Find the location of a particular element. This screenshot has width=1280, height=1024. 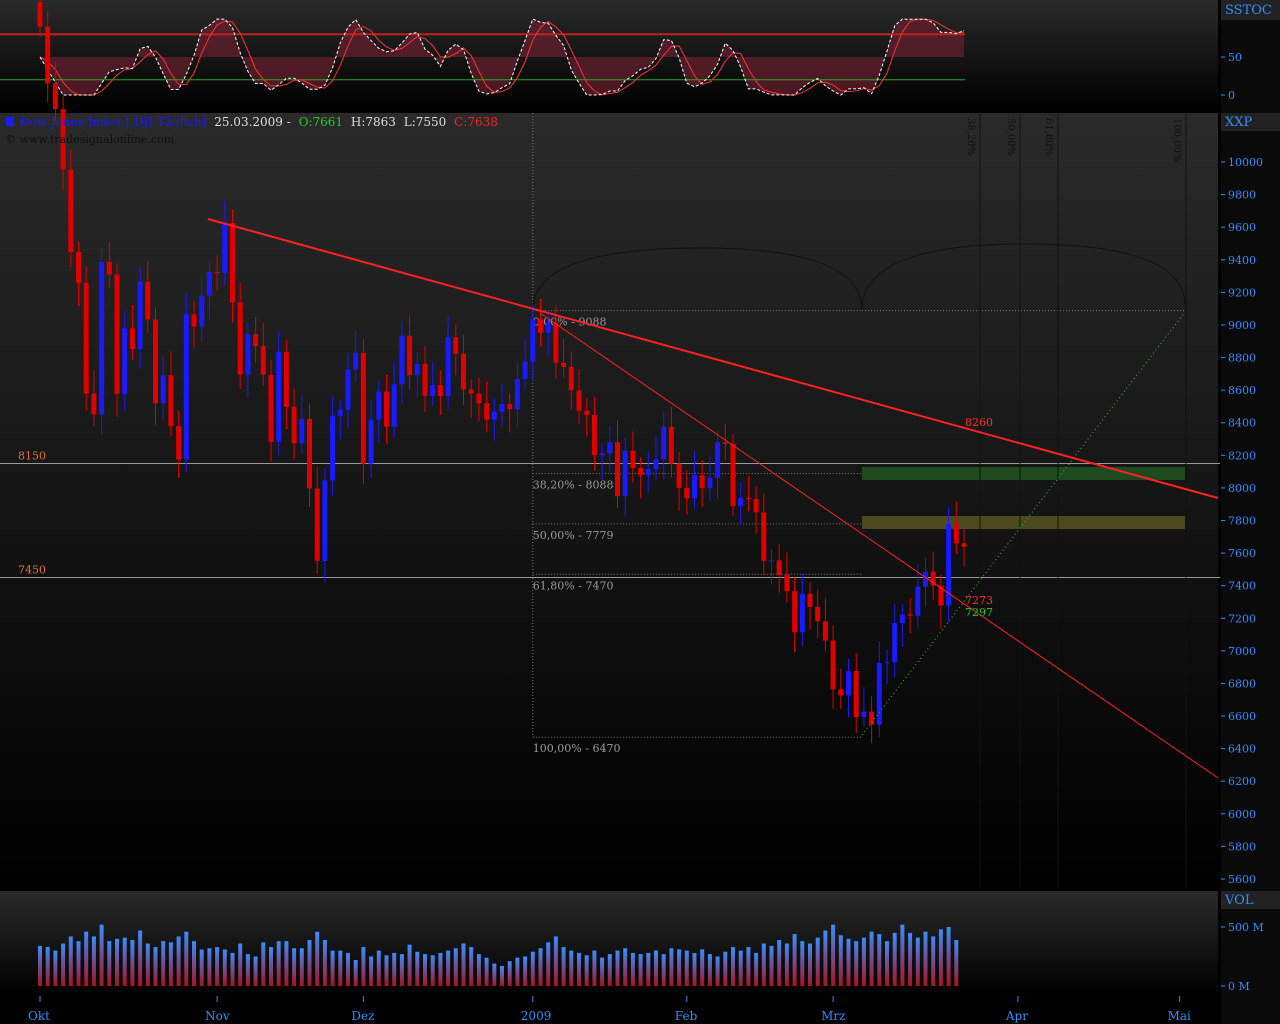

yellow-zone is located at coordinates (1023, 522).